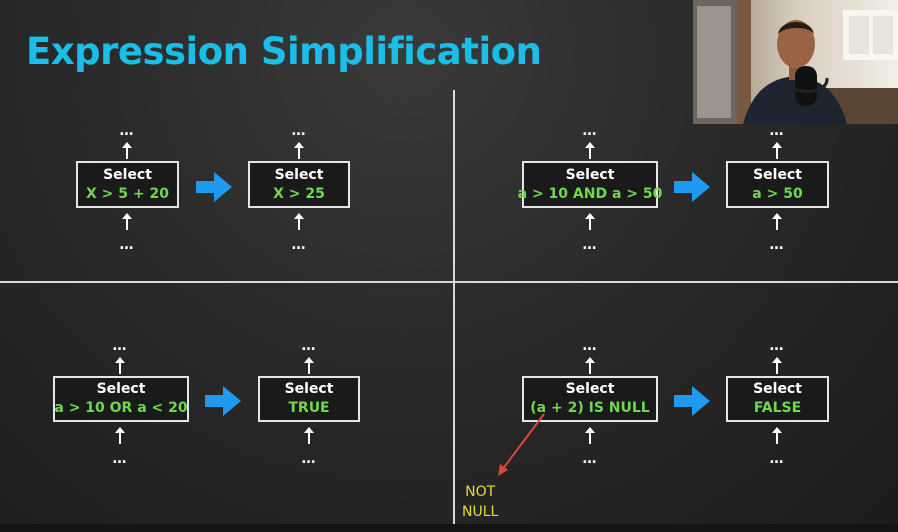 The width and height of the screenshot is (898, 532). I want to click on node-predicate: a > 10 OR a < 20, so click(121, 408).